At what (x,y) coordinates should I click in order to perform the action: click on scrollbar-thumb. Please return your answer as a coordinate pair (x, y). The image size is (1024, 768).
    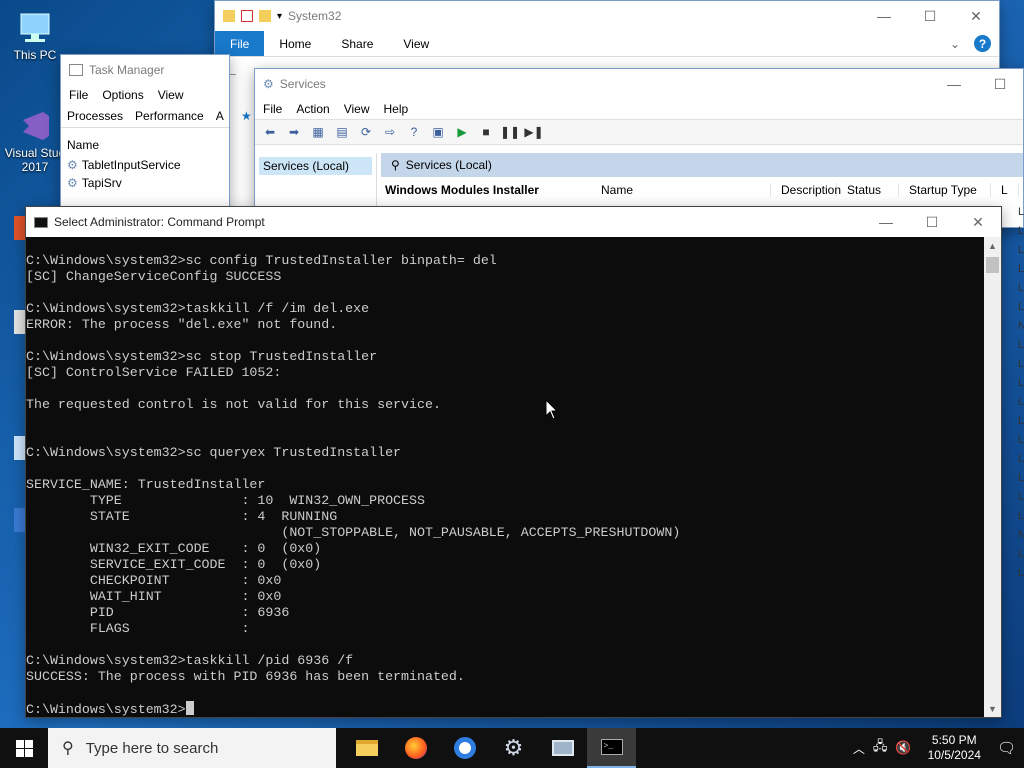
    Looking at the image, I should click on (992, 265).